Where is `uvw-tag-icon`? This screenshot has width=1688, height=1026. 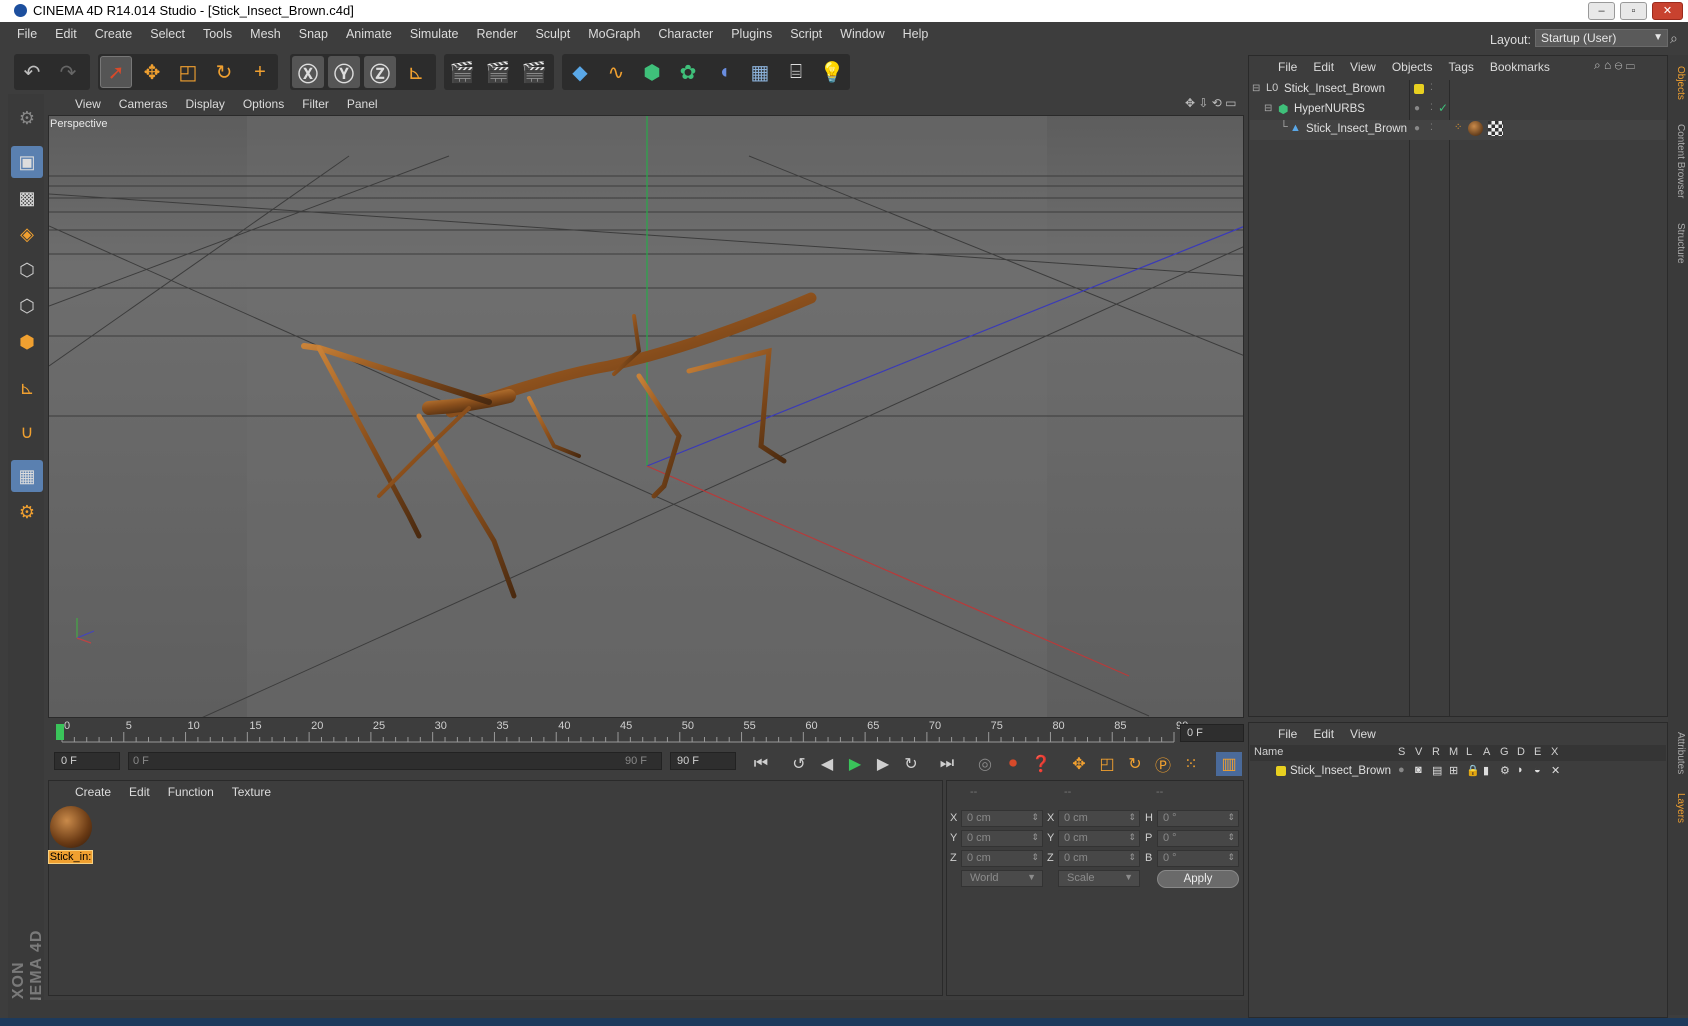 uvw-tag-icon is located at coordinates (1495, 128).